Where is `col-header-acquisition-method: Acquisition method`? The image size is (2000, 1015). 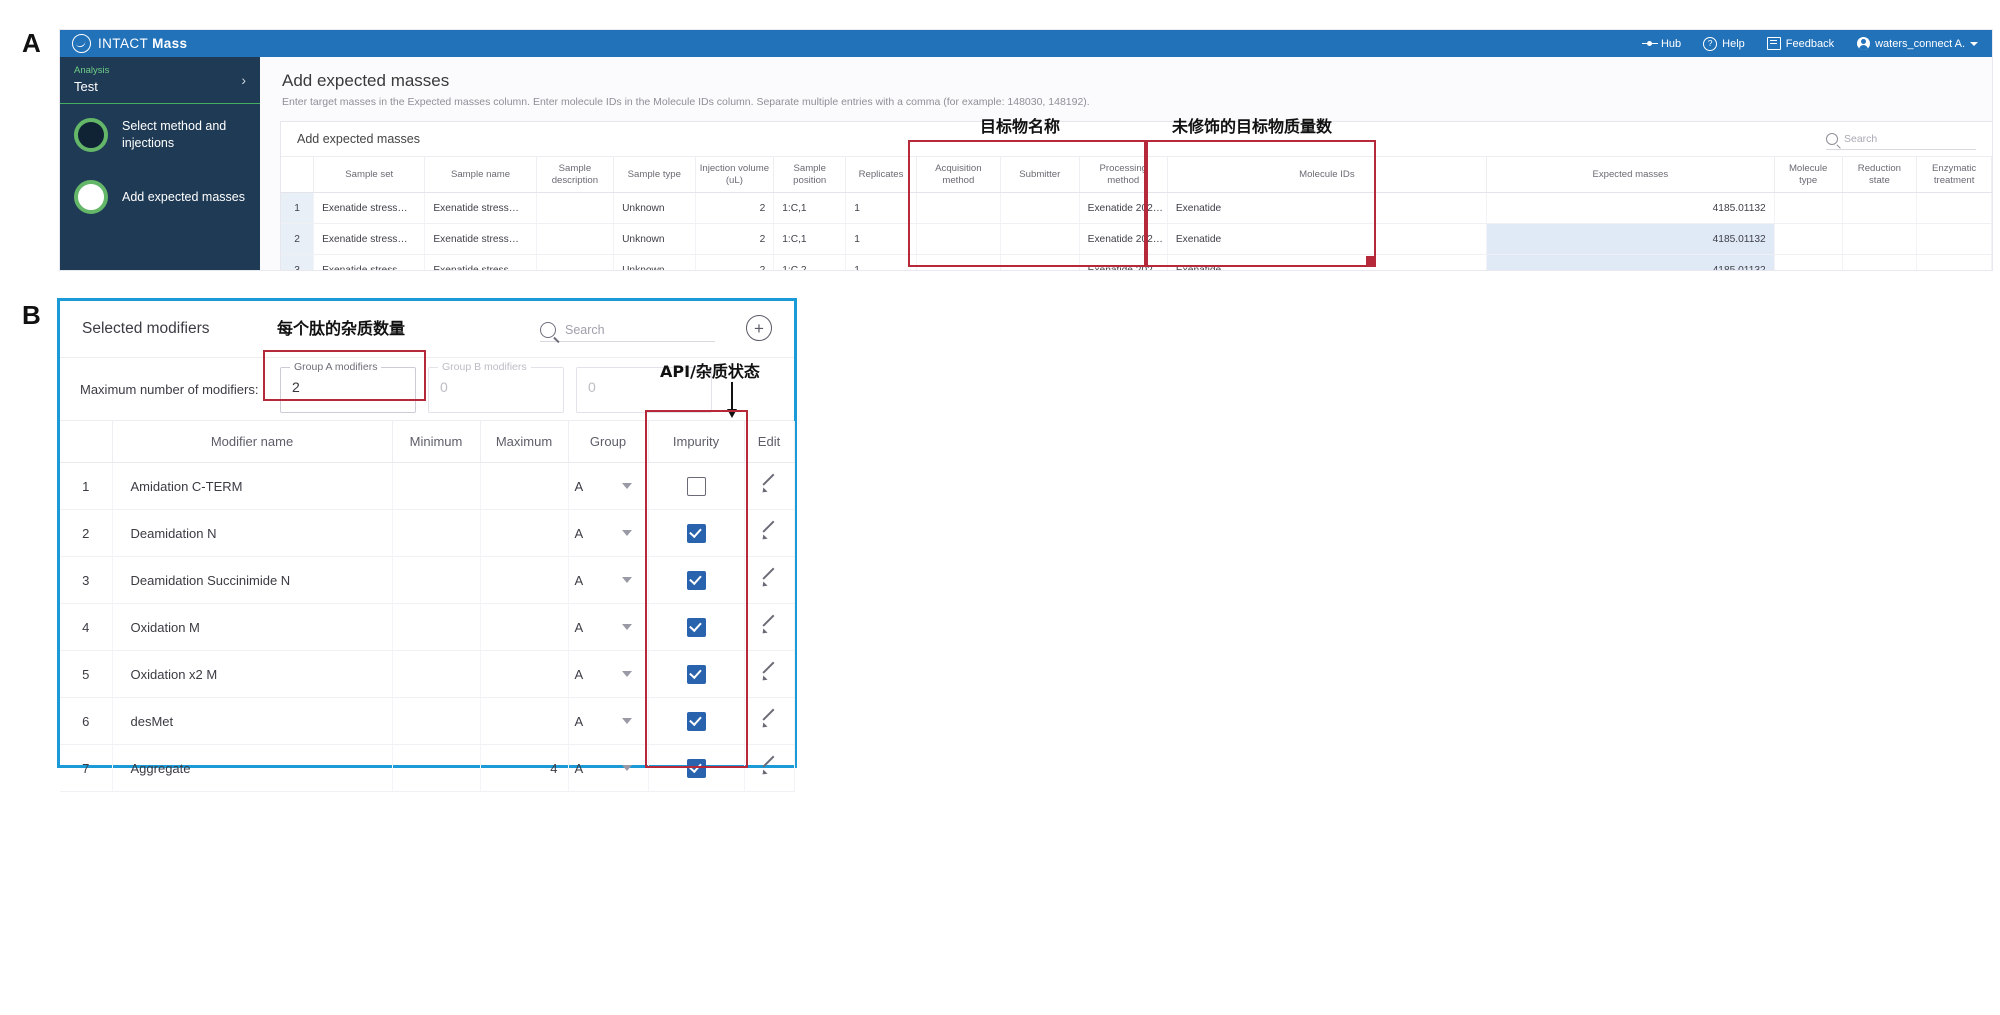 col-header-acquisition-method: Acquisition method is located at coordinates (958, 175).